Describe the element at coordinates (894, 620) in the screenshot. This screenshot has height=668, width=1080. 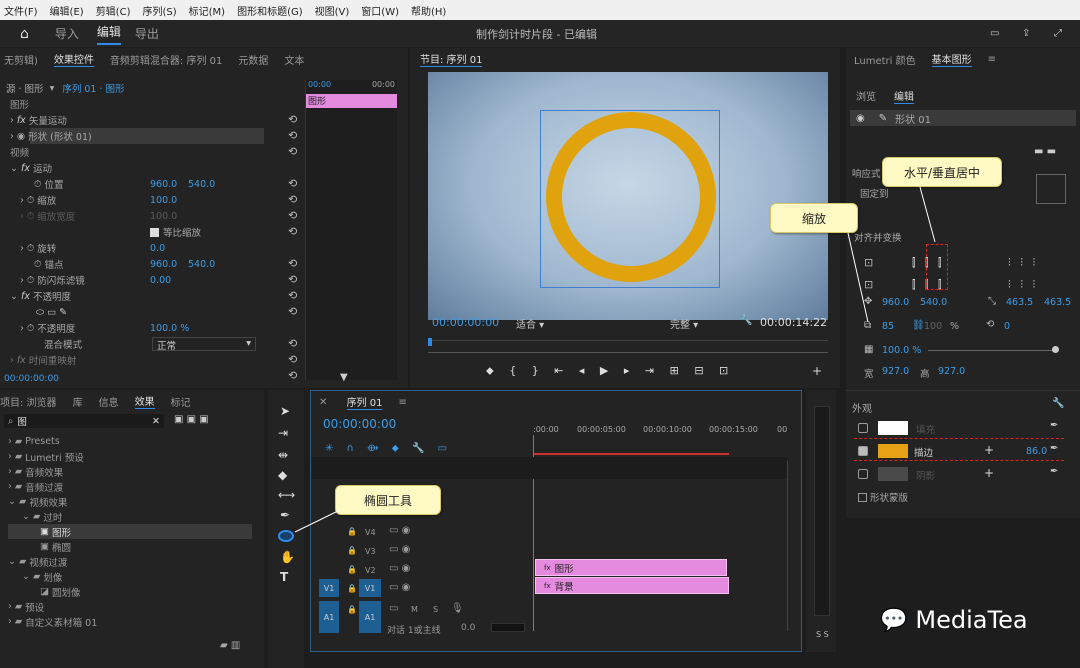
I see `wechat-icon: 💬` at that location.